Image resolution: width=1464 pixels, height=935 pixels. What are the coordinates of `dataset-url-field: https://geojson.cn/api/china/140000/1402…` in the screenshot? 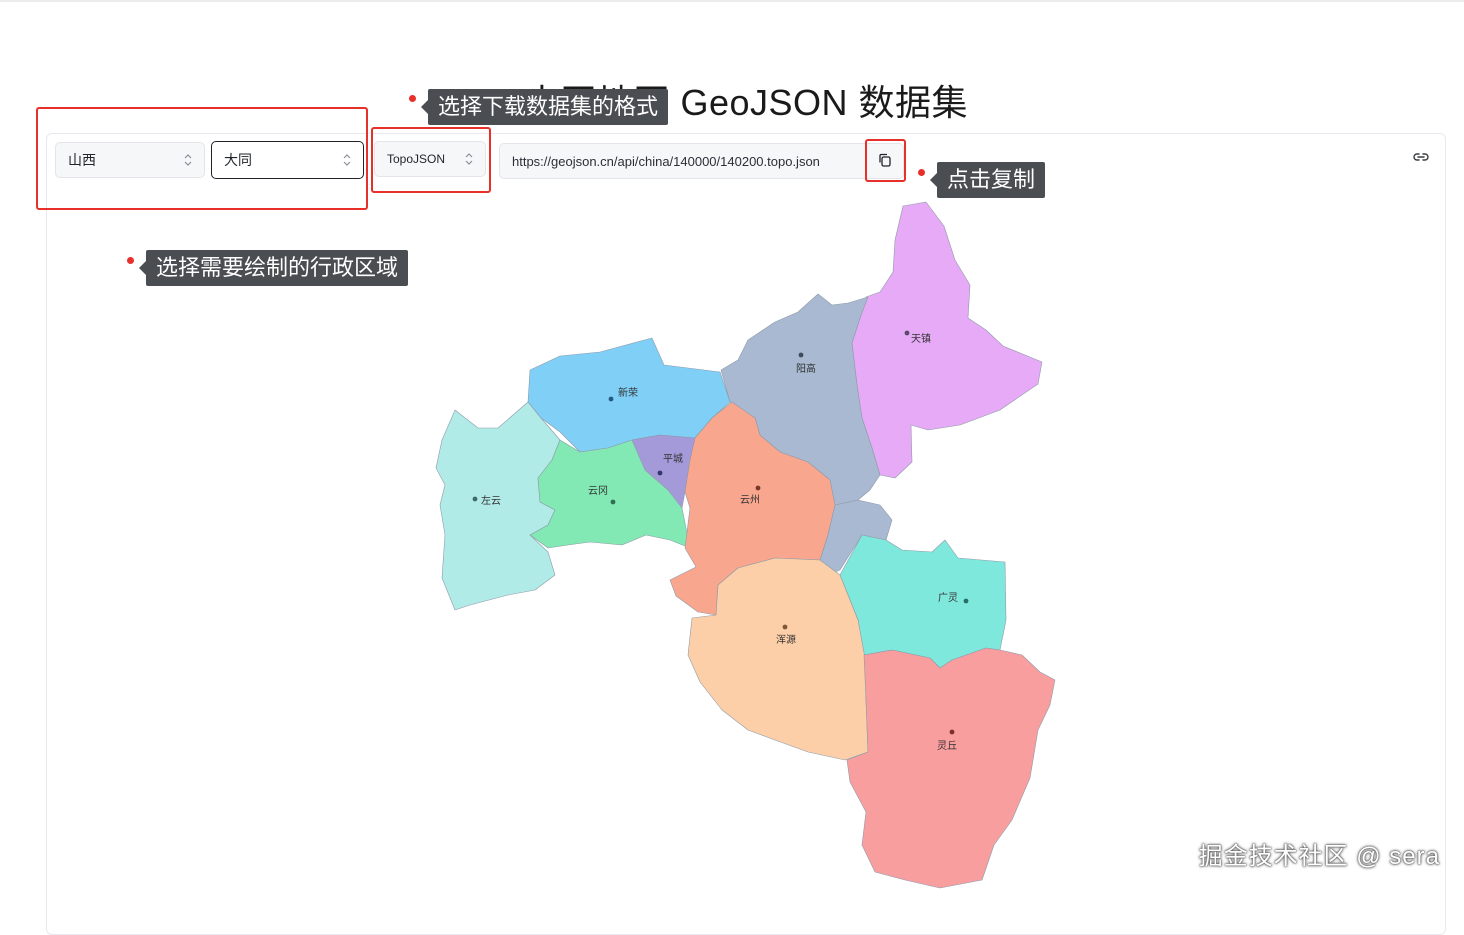 It's located at (701, 161).